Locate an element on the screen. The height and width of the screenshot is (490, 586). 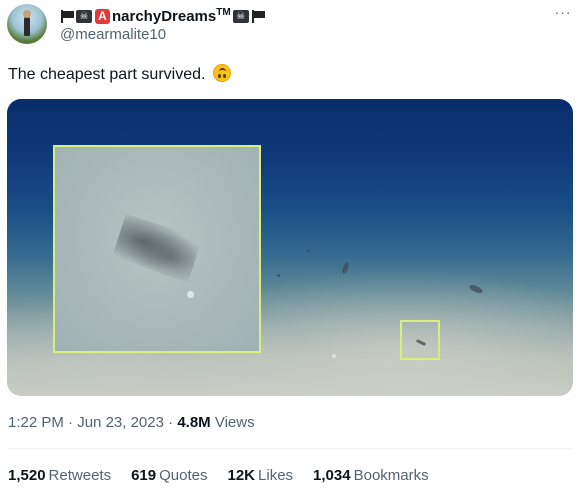
avatar-figure is located at coordinates (27, 23).